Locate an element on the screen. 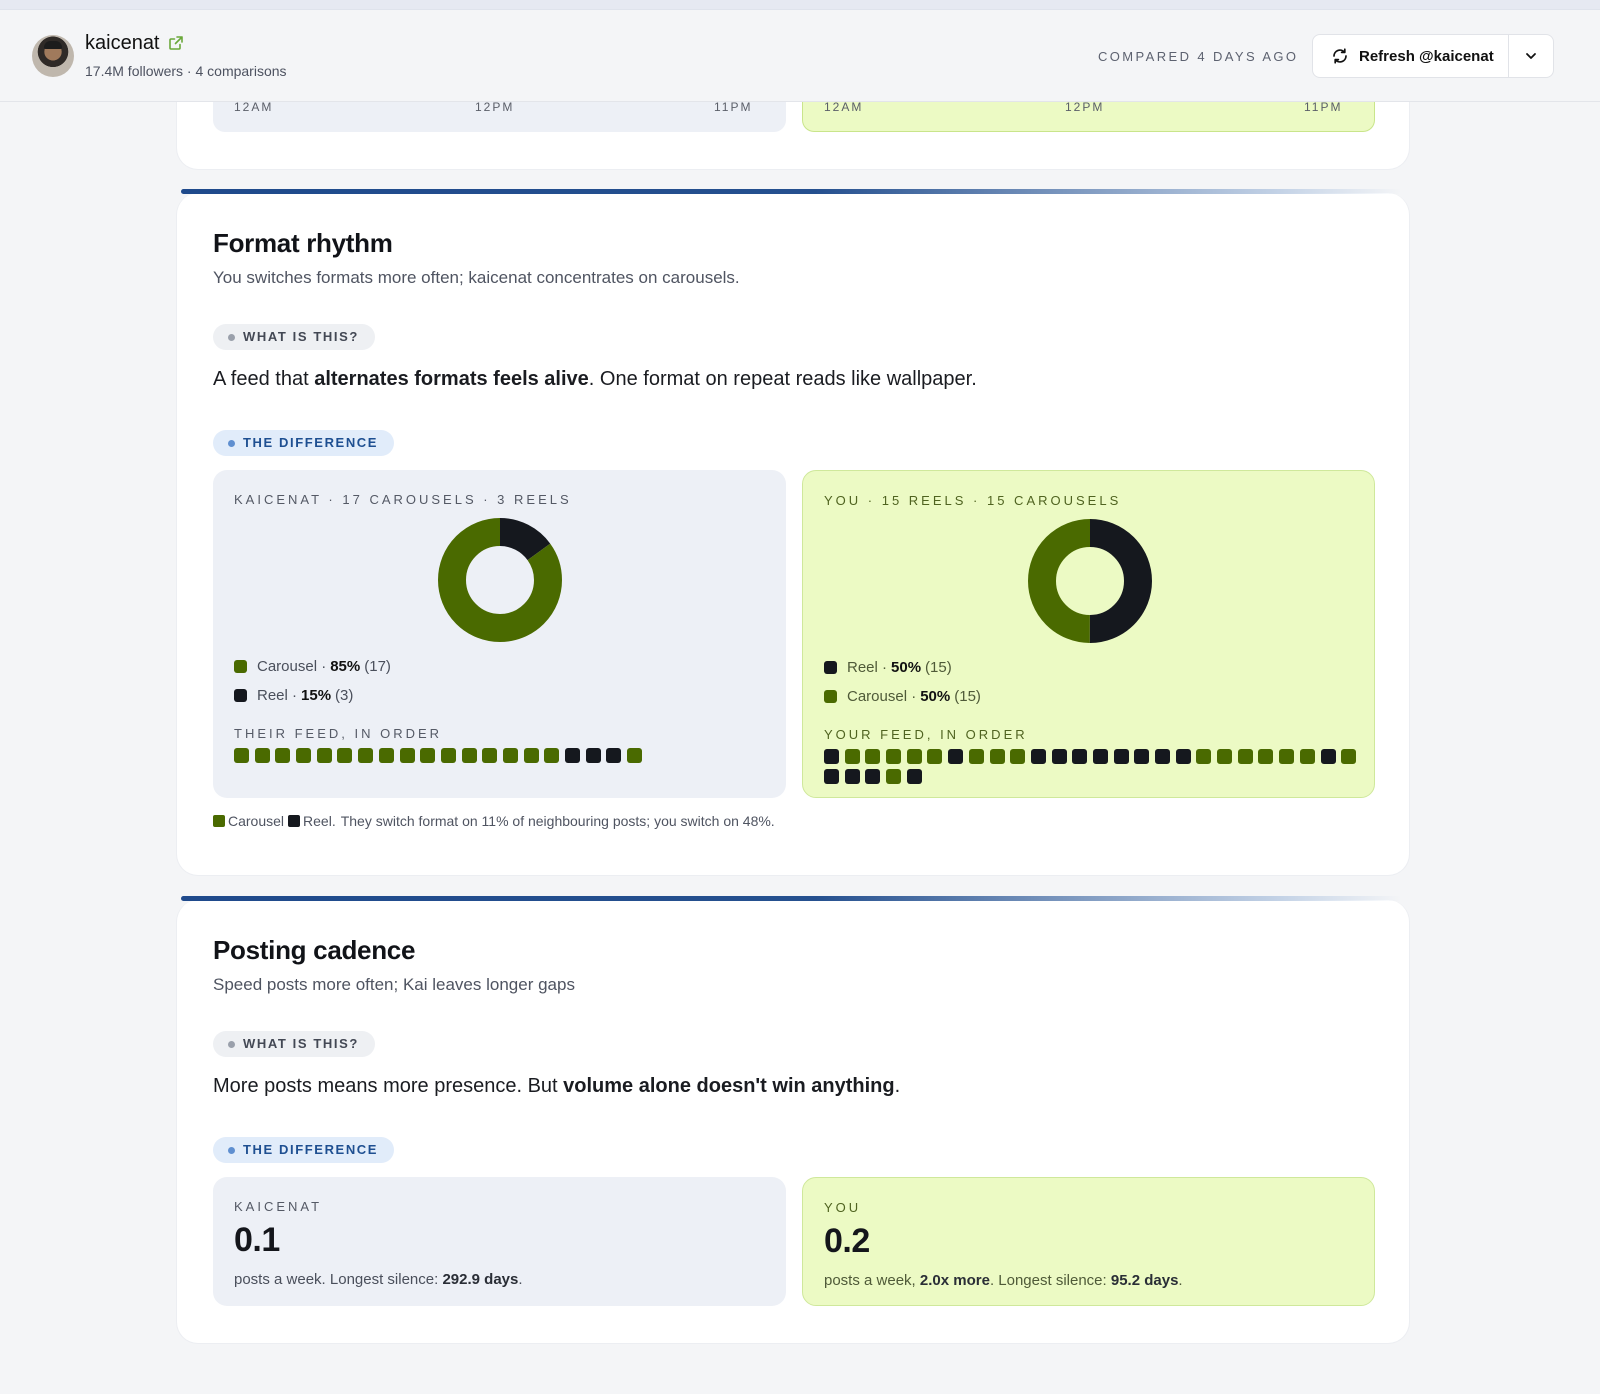 This screenshot has width=1600, height=1394. panel-heading: YOU is located at coordinates (843, 1207).